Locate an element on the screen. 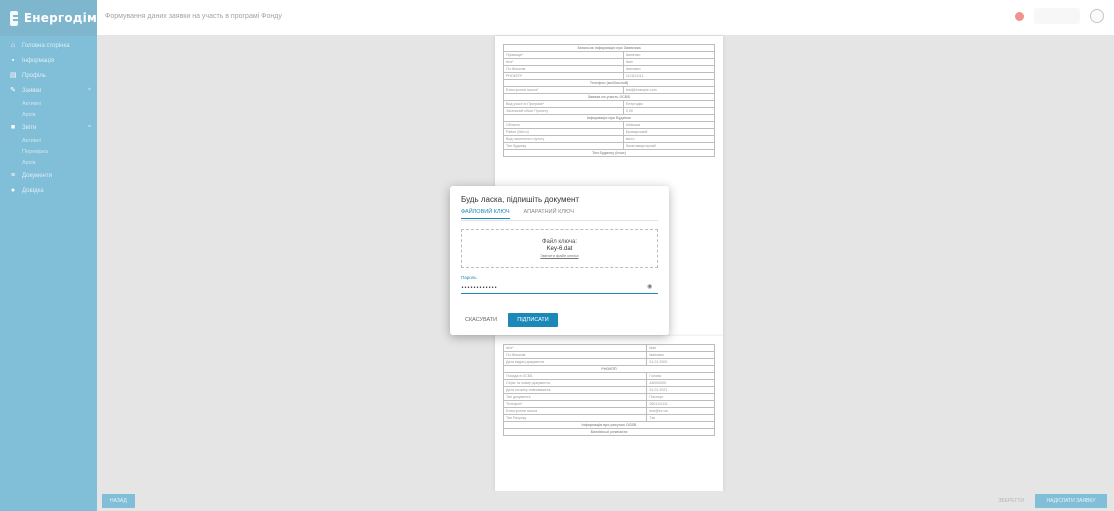  sign-button: ПІДПИСАТИ is located at coordinates (533, 320).